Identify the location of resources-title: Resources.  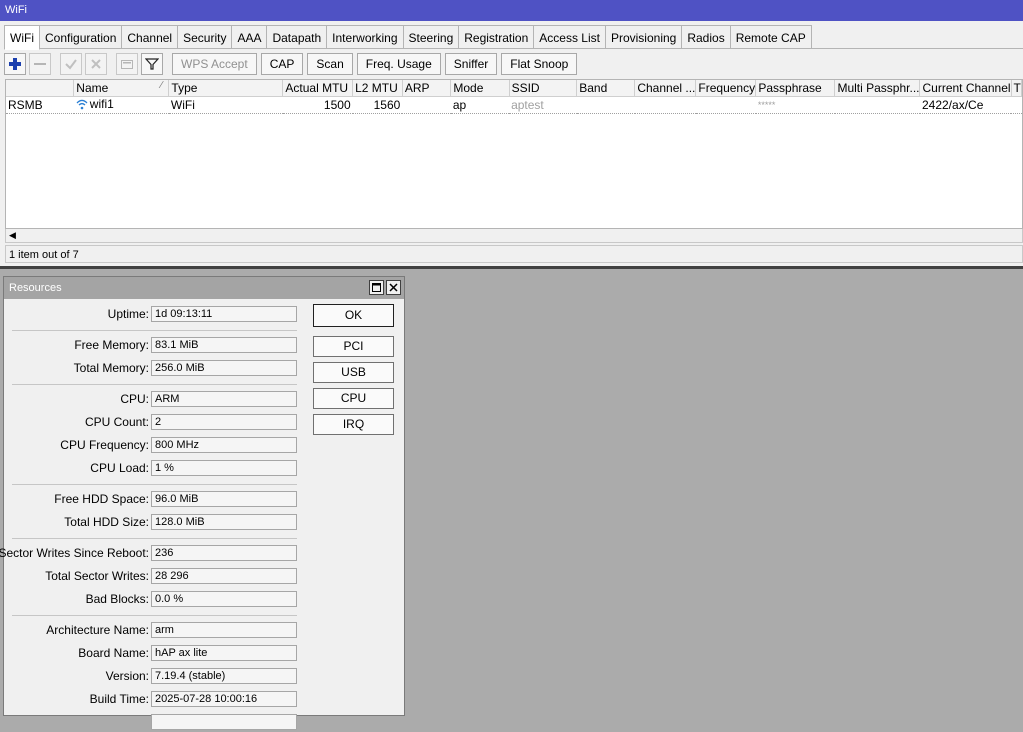
(35, 288).